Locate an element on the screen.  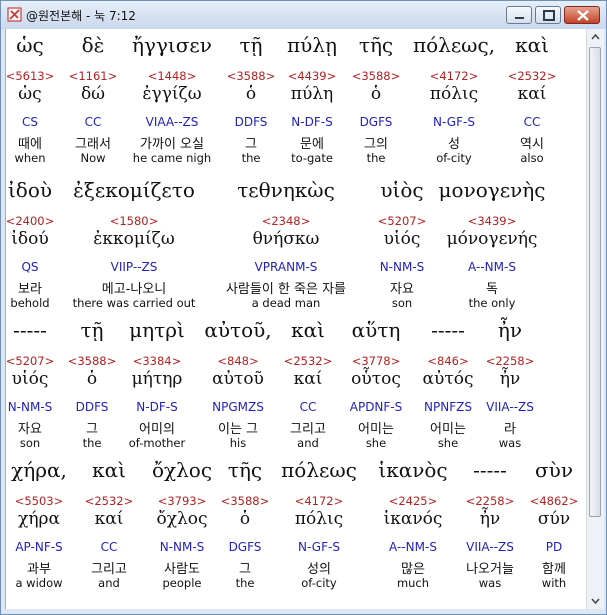
morphology-code: NPGMZS is located at coordinates (238, 407).